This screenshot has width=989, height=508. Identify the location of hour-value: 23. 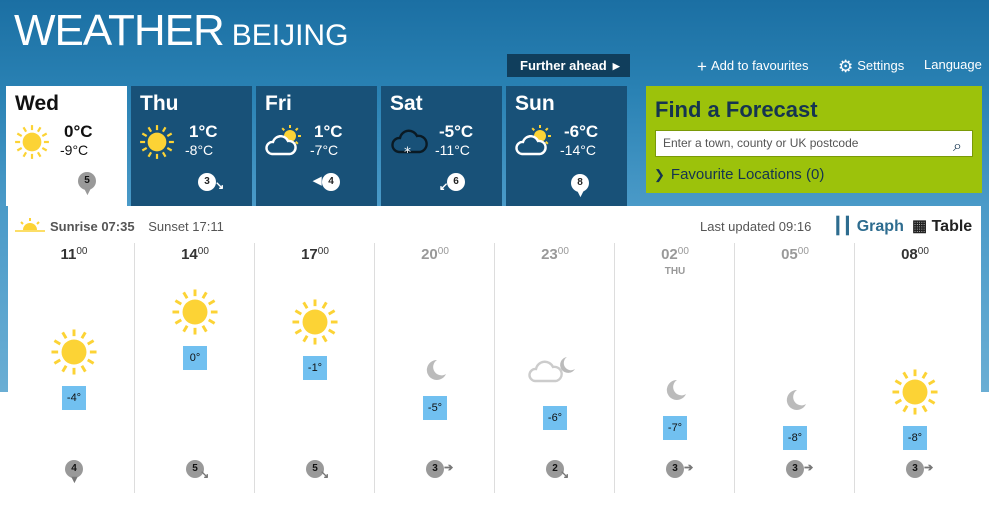
(549, 254).